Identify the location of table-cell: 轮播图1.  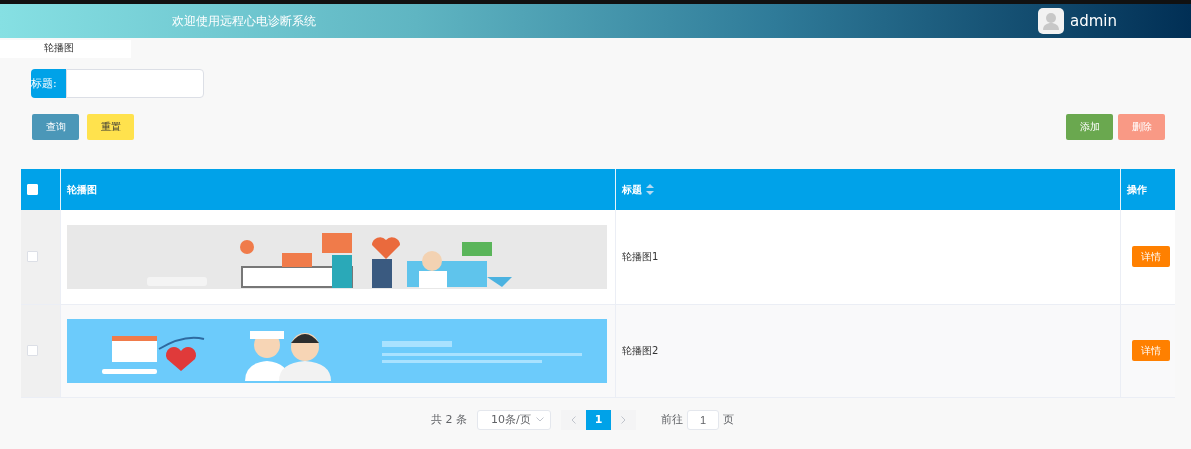
(640, 256).